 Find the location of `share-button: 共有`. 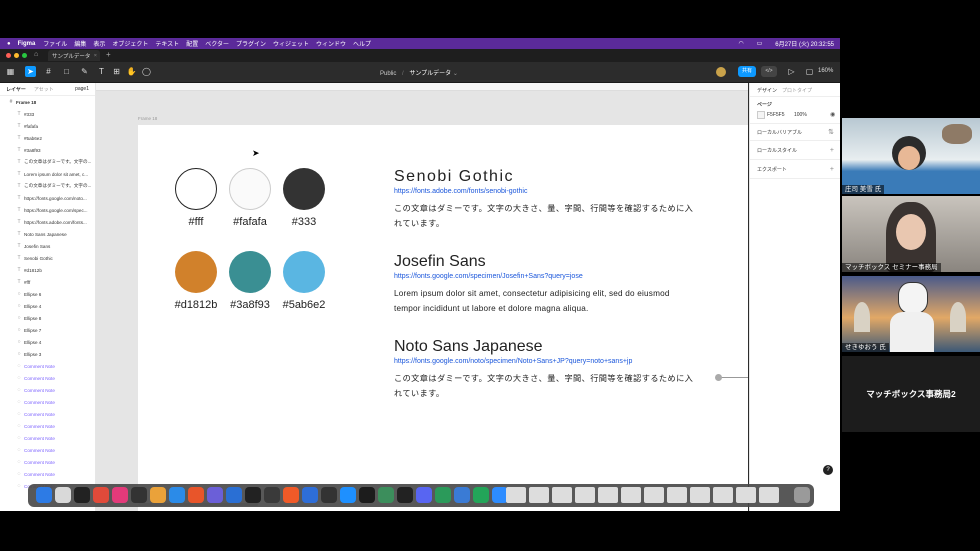

share-button: 共有 is located at coordinates (747, 71).